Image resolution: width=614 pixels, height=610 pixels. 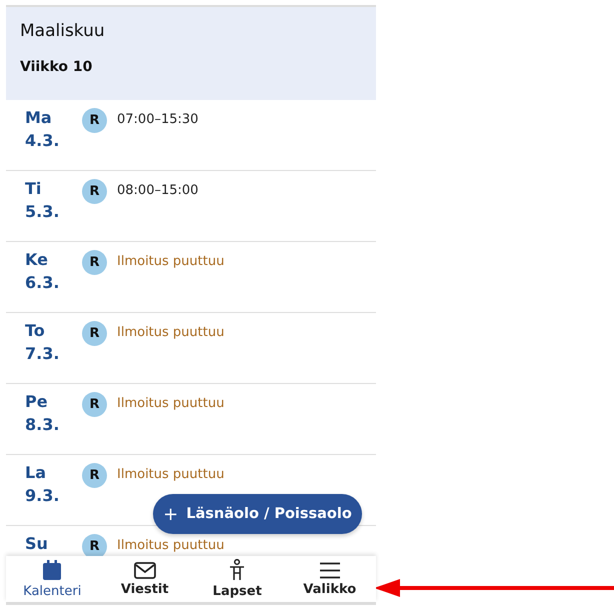 What do you see at coordinates (36, 402) in the screenshot?
I see `day-label: Pe` at bounding box center [36, 402].